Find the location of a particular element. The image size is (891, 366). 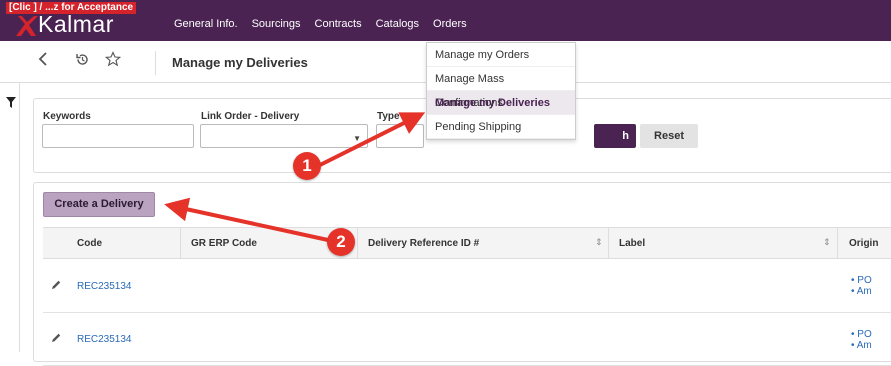

annotation-badge-2: 2 is located at coordinates (341, 242).